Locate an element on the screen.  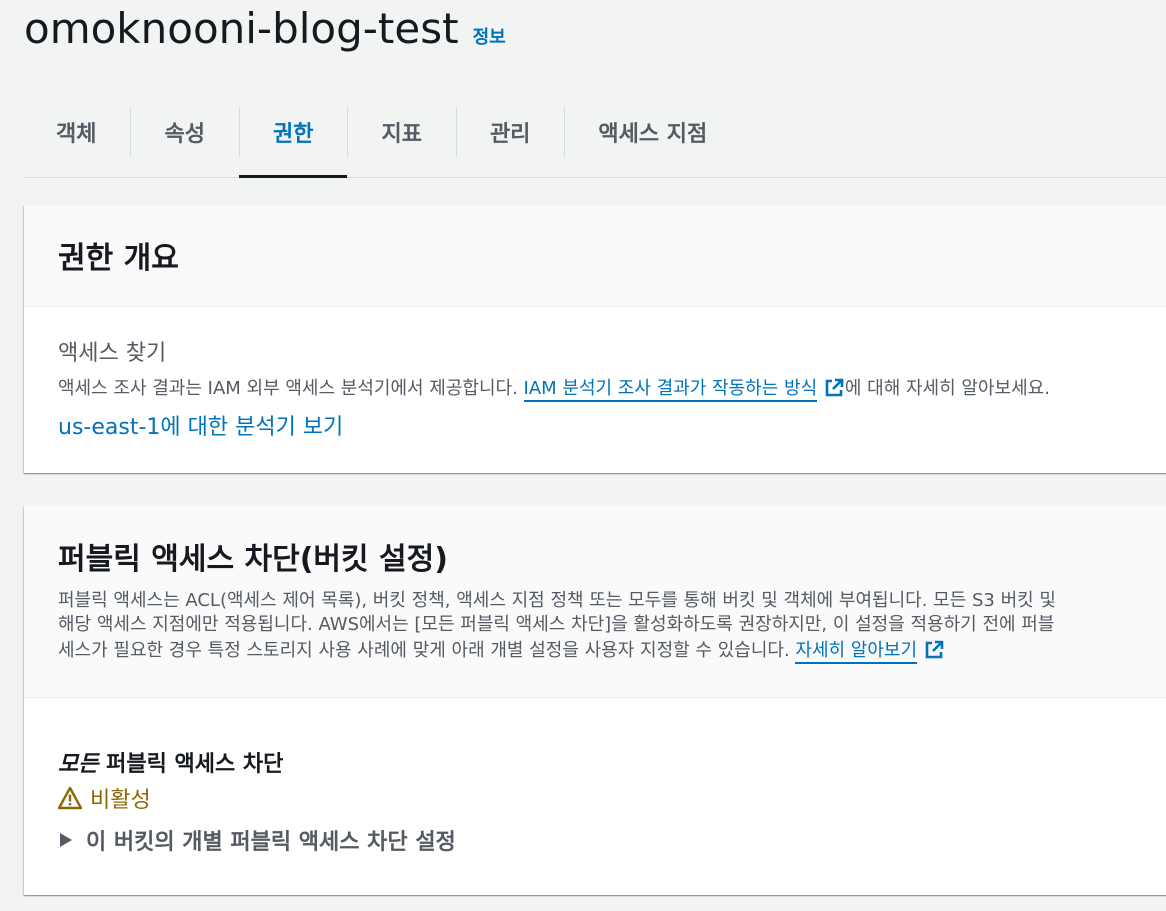
panel-title: 퍼블릭 액세스 차단(버킷 설정) is located at coordinates (253, 559).